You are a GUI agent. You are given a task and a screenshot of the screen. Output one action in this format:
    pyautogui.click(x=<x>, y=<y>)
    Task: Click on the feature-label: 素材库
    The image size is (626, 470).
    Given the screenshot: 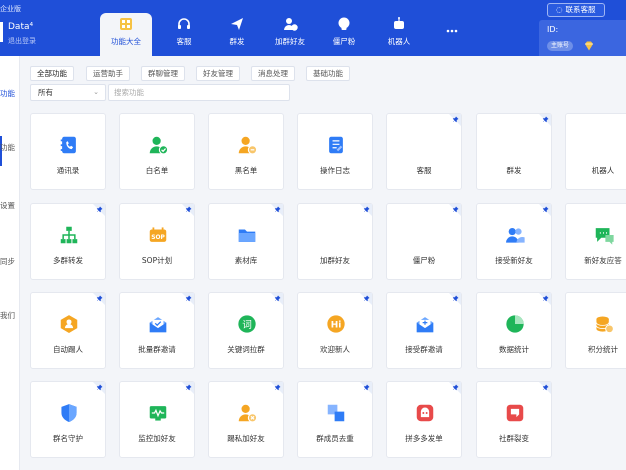 What is the action you would take?
    pyautogui.click(x=246, y=260)
    